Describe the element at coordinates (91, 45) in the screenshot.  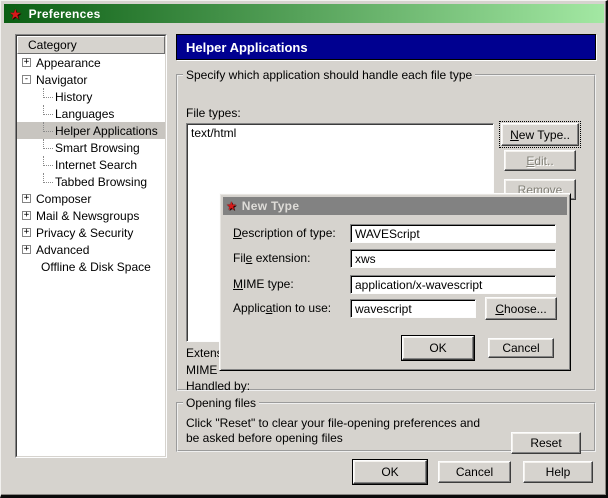
I see `category-column-header: Category` at that location.